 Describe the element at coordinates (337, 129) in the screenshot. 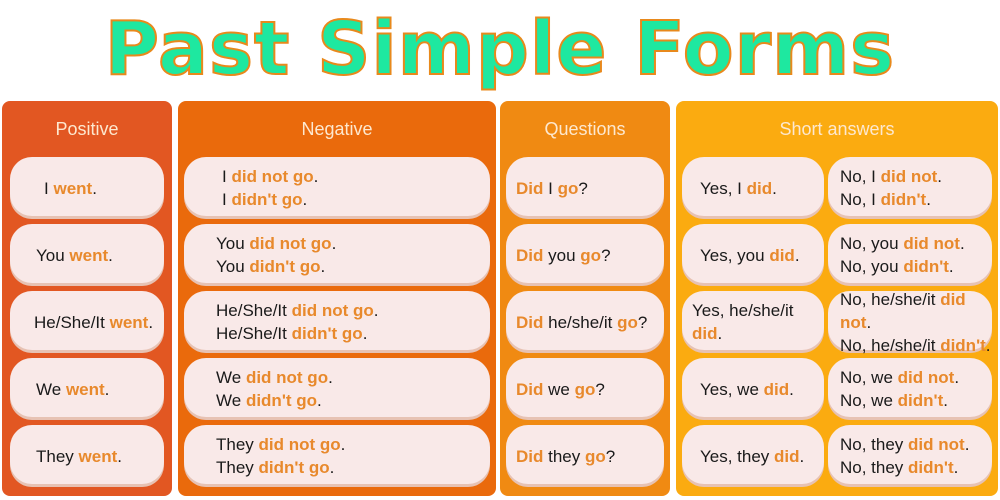

I see `negative-header: Negative` at that location.